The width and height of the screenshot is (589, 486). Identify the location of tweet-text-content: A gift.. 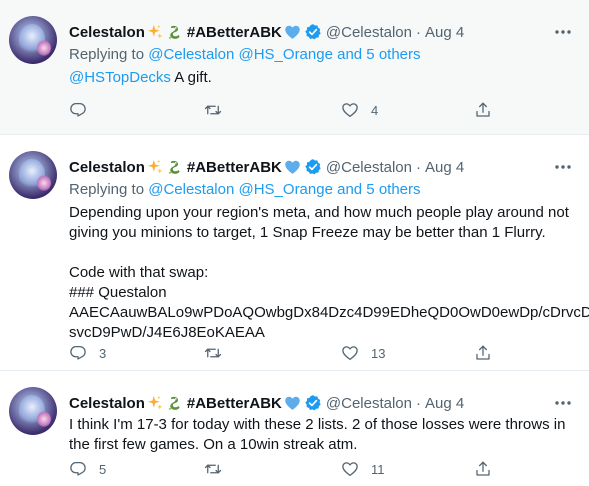
(191, 77).